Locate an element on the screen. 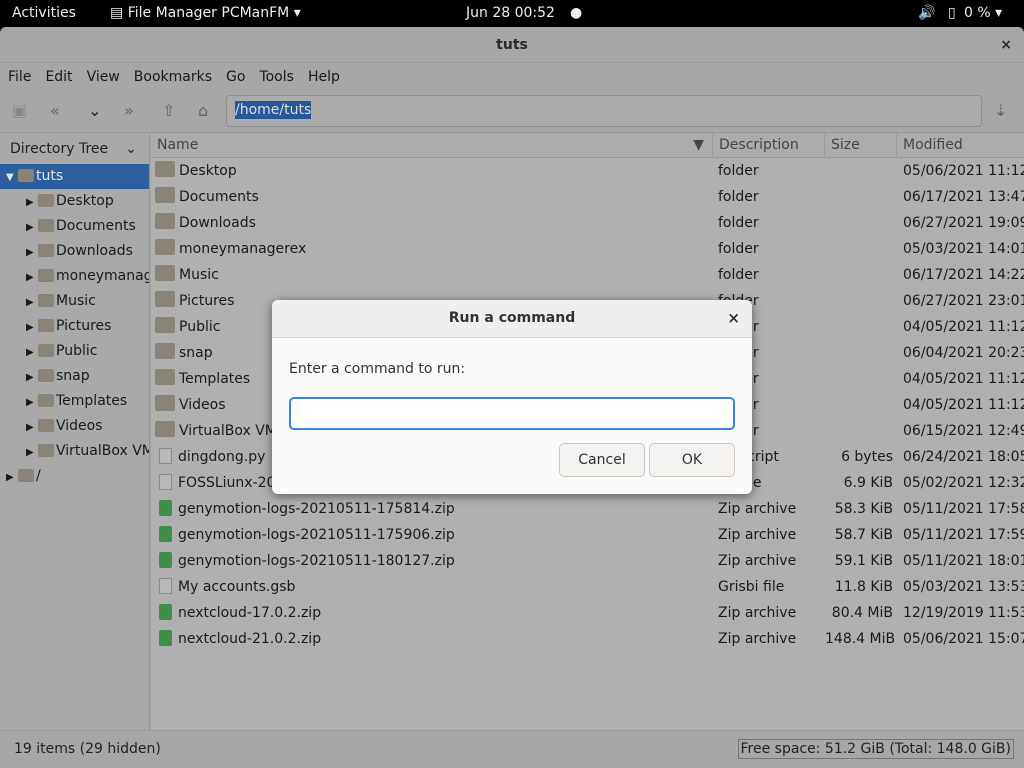 This screenshot has width=1024, height=768. file-row: Downloads folder 06/27/2021 19:09 is located at coordinates (587, 223).